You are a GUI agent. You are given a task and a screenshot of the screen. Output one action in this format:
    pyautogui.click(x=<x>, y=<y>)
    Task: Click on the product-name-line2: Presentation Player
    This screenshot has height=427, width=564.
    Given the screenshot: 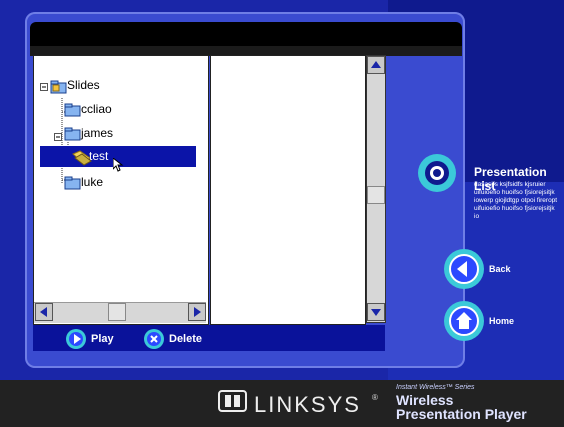 What is the action you would take?
    pyautogui.click(x=461, y=414)
    